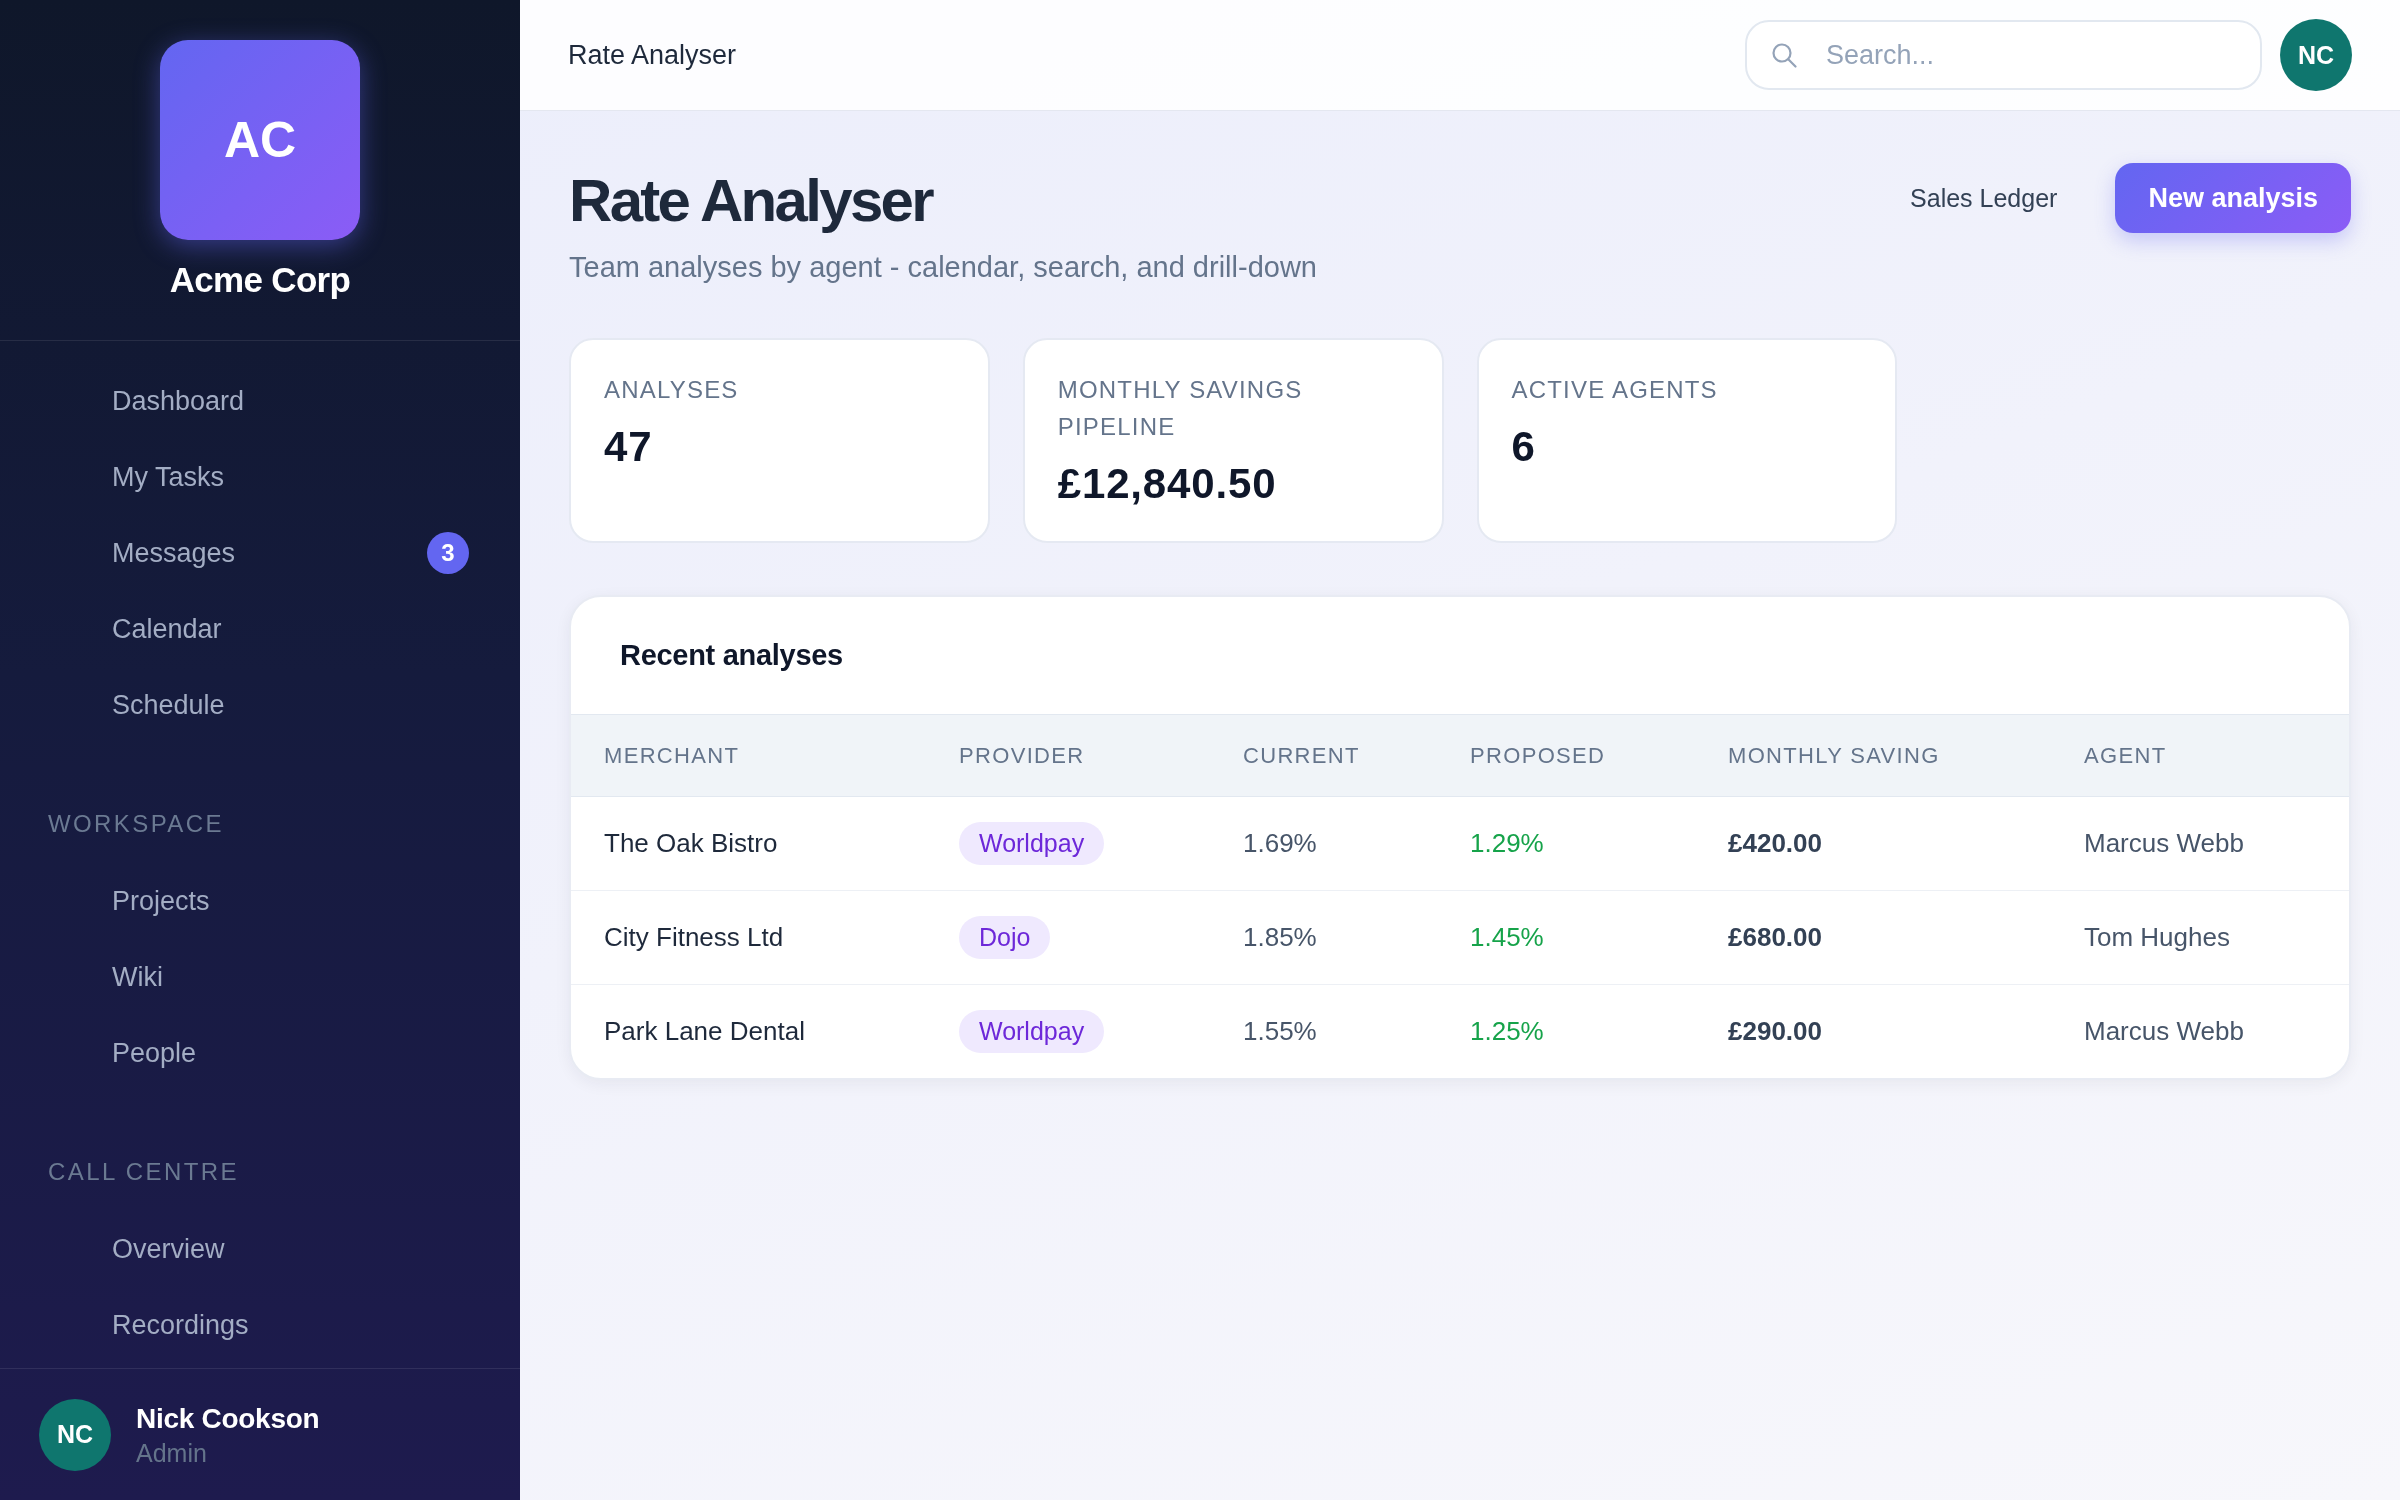  Describe the element at coordinates (1775, 937) in the screenshot. I see `monthly-saving: £680.00` at that location.